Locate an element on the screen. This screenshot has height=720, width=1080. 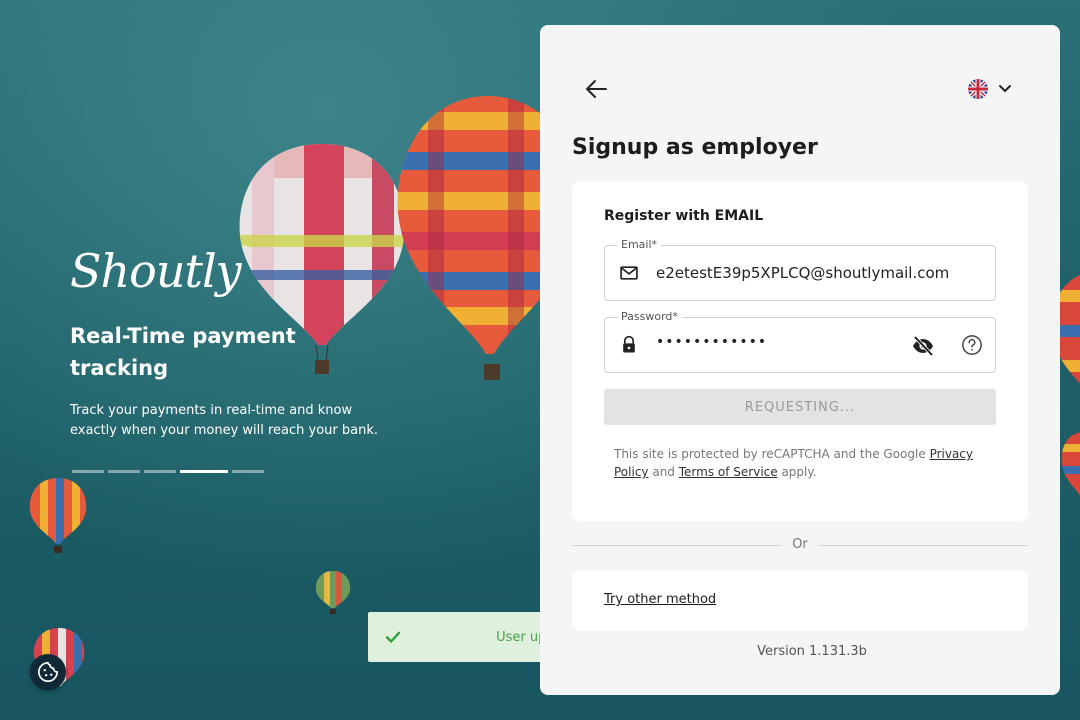
shoutly-logo: Shoutly™ is located at coordinates (159, 271).